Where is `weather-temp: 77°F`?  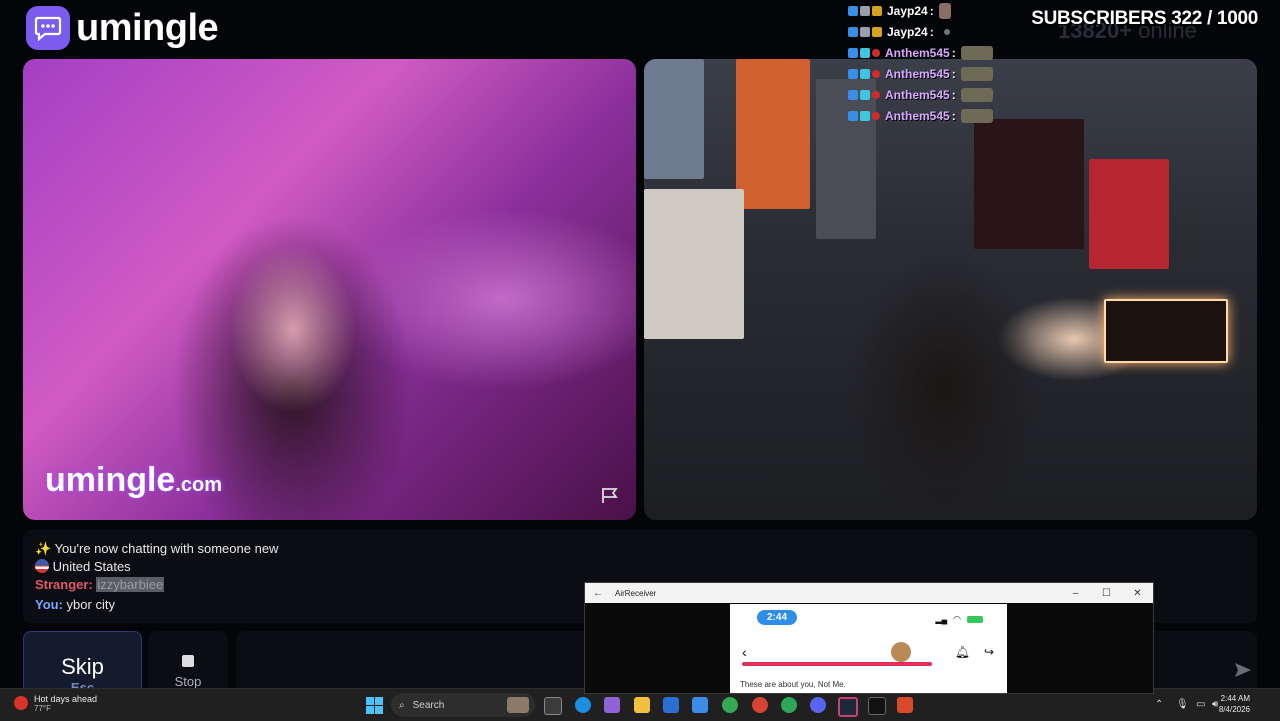
weather-temp: 77°F is located at coordinates (42, 708).